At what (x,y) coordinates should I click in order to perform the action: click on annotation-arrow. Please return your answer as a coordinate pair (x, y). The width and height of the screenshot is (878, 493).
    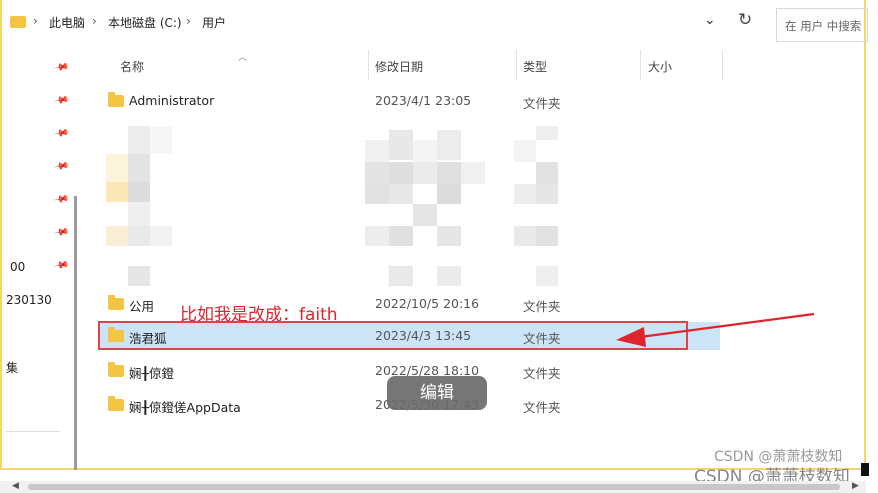
    Looking at the image, I should click on (715, 329).